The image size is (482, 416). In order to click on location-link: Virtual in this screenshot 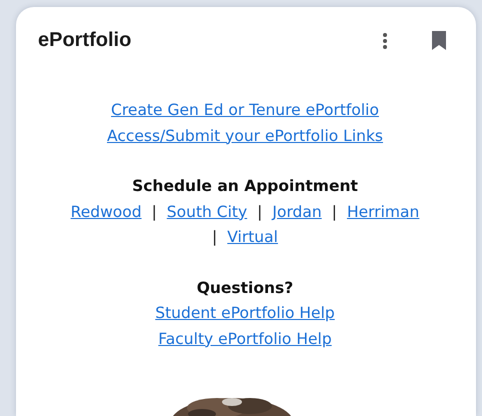, I will do `click(252, 237)`.